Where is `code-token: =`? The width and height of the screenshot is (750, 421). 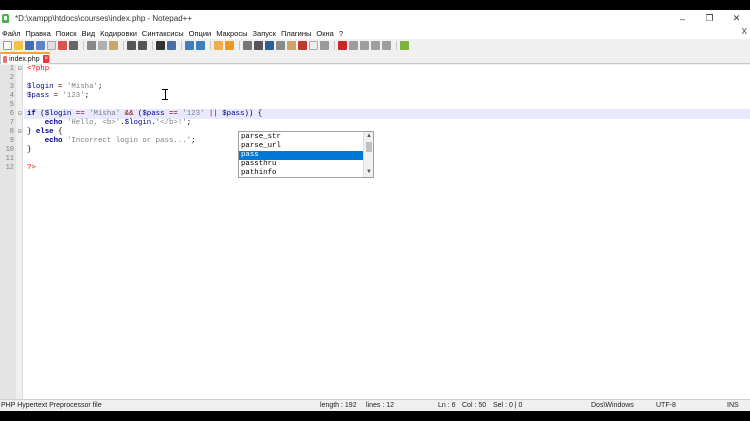
code-token: = is located at coordinates (56, 96).